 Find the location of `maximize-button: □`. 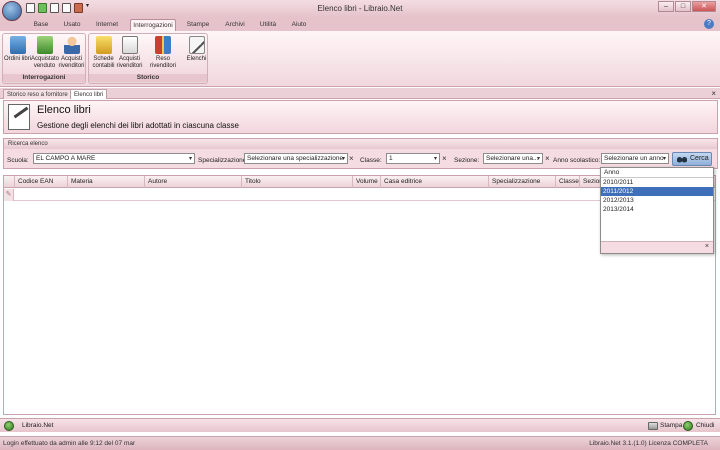

maximize-button: □ is located at coordinates (683, 6).